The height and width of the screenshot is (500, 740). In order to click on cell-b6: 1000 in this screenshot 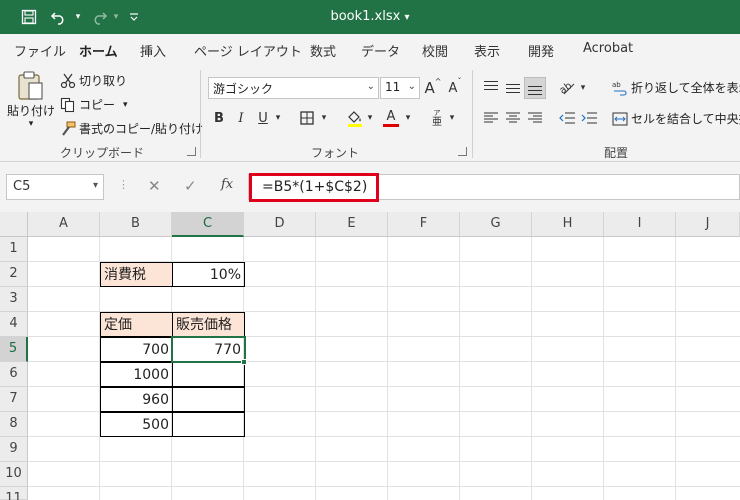, I will do `click(136, 374)`.